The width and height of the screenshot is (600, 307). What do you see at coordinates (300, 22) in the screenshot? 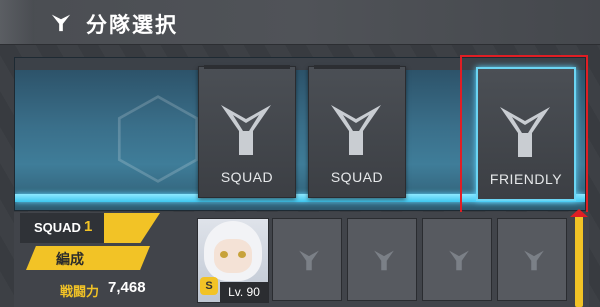
I see `header-bar: 分隊選択` at bounding box center [300, 22].